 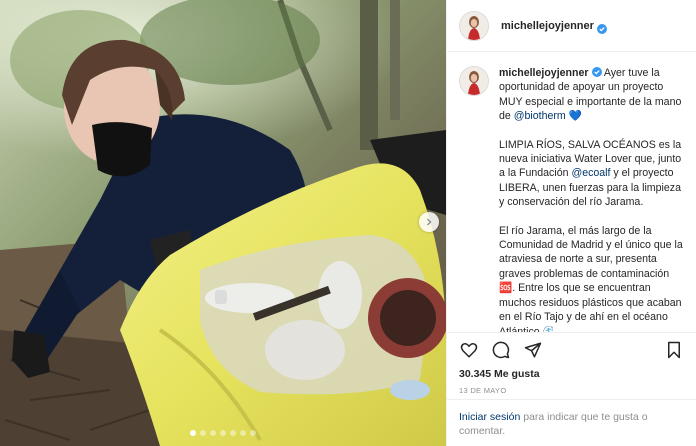 What do you see at coordinates (474, 25) in the screenshot?
I see `avatar` at bounding box center [474, 25].